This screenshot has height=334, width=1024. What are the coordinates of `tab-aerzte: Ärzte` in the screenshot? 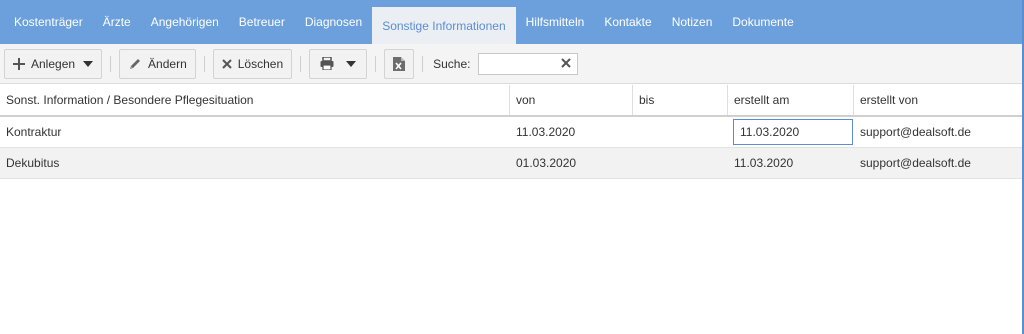 It's located at (117, 22).